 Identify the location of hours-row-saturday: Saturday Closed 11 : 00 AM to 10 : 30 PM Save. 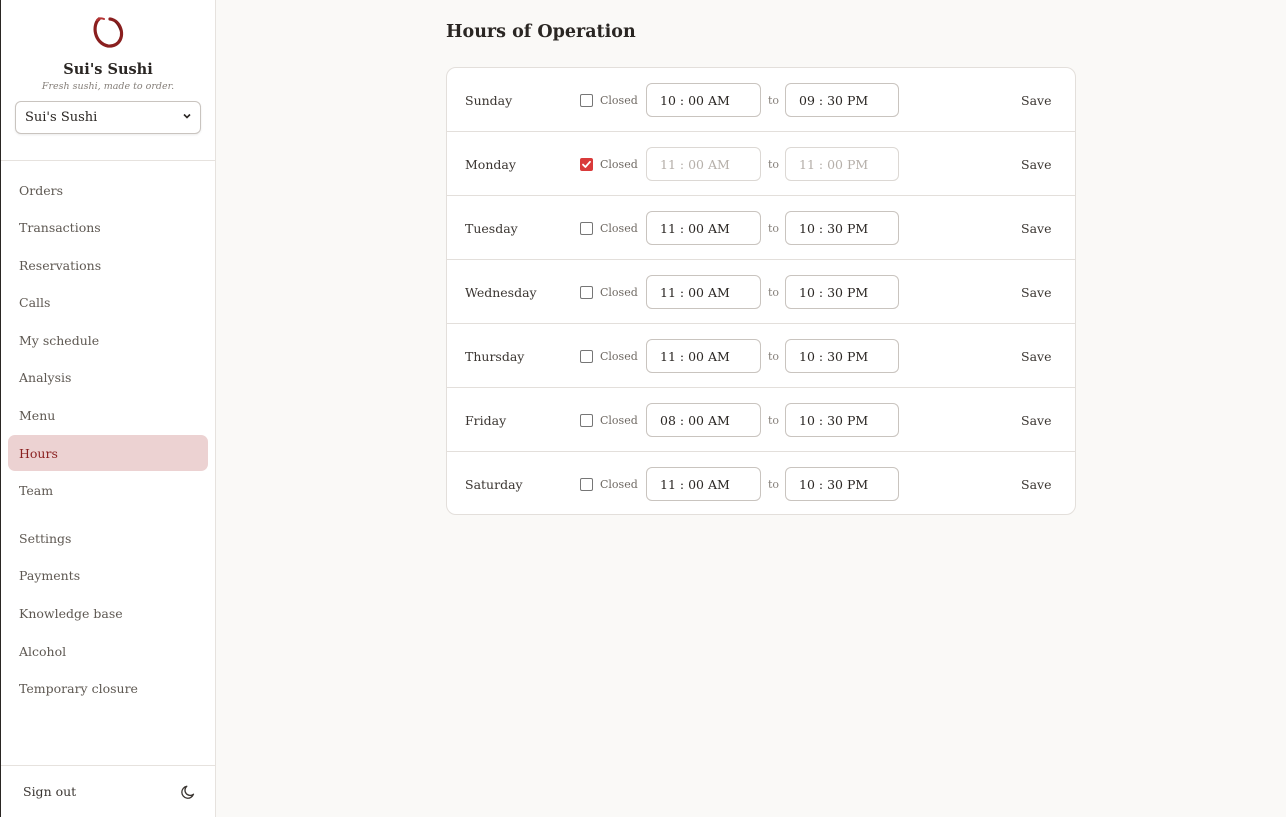
(761, 483).